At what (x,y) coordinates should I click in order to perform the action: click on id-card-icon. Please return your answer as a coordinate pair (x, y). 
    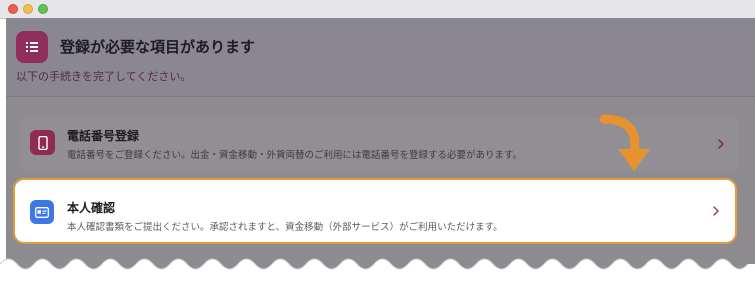
    Looking at the image, I should click on (42, 212).